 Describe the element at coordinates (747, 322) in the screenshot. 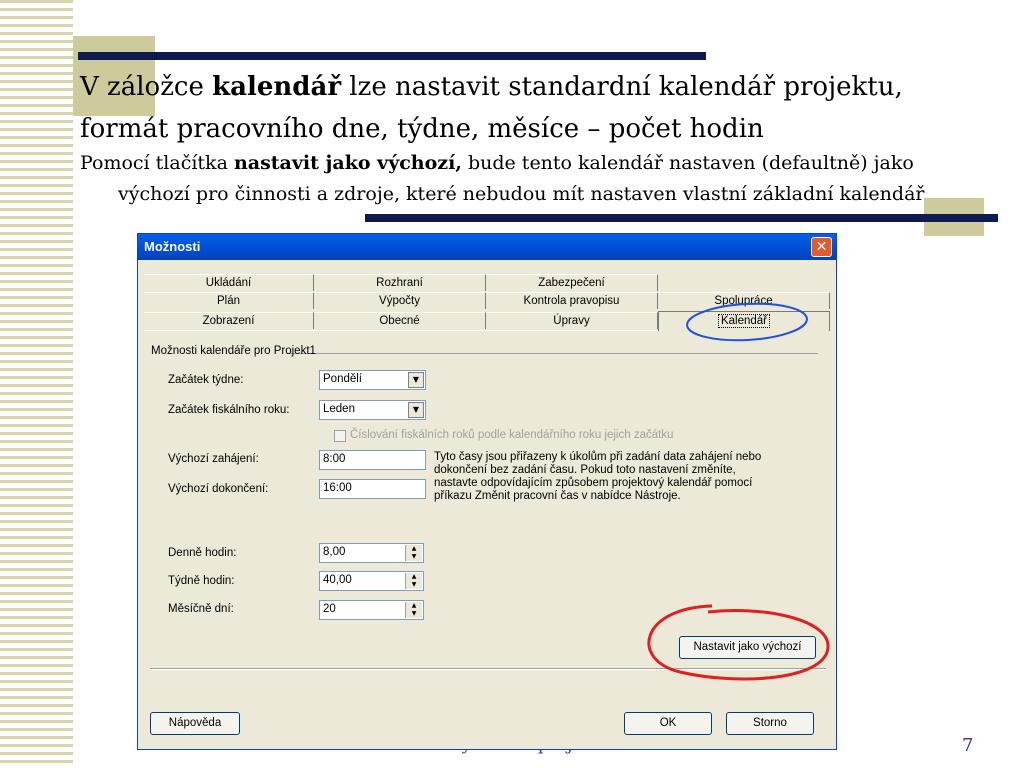

I see `annotation-blue-ellipse` at that location.